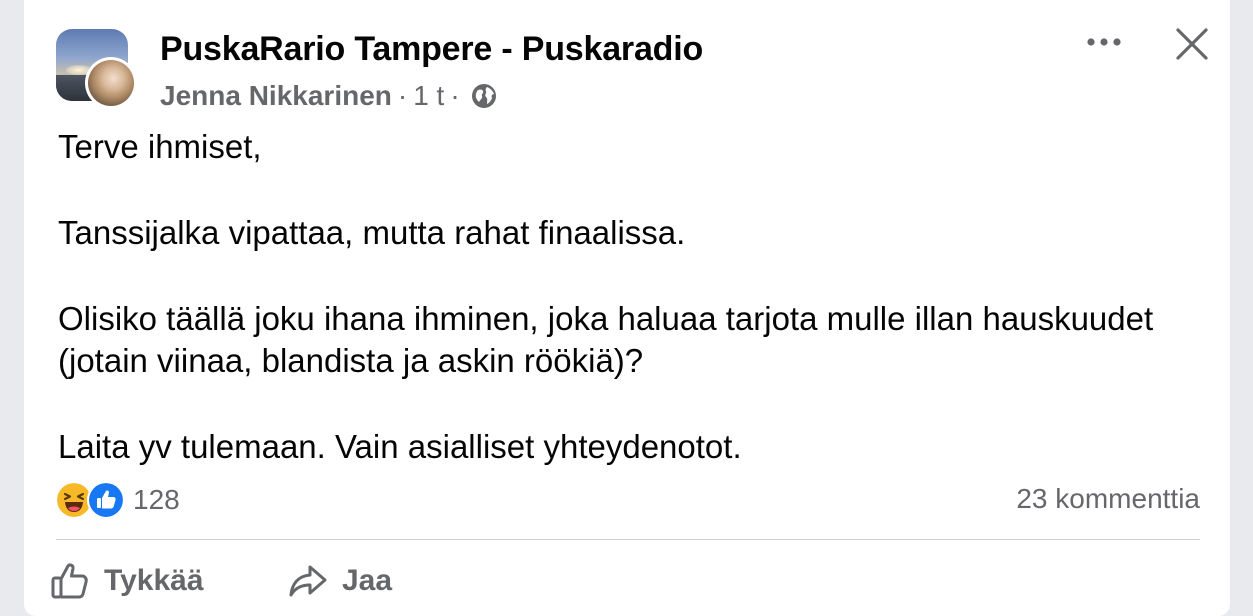  What do you see at coordinates (431, 49) in the screenshot?
I see `group-name: PuskaRario Tampere - Puskaradio` at bounding box center [431, 49].